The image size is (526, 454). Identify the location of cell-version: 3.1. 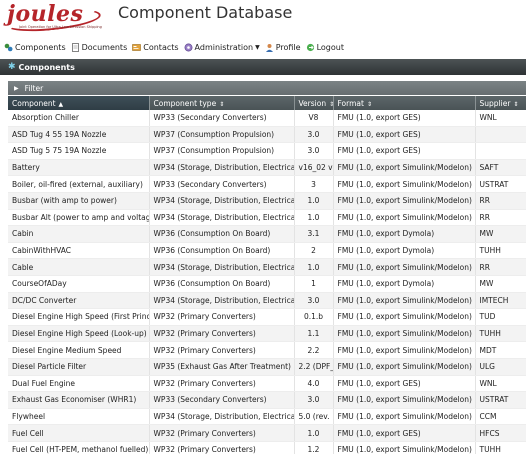
(314, 234).